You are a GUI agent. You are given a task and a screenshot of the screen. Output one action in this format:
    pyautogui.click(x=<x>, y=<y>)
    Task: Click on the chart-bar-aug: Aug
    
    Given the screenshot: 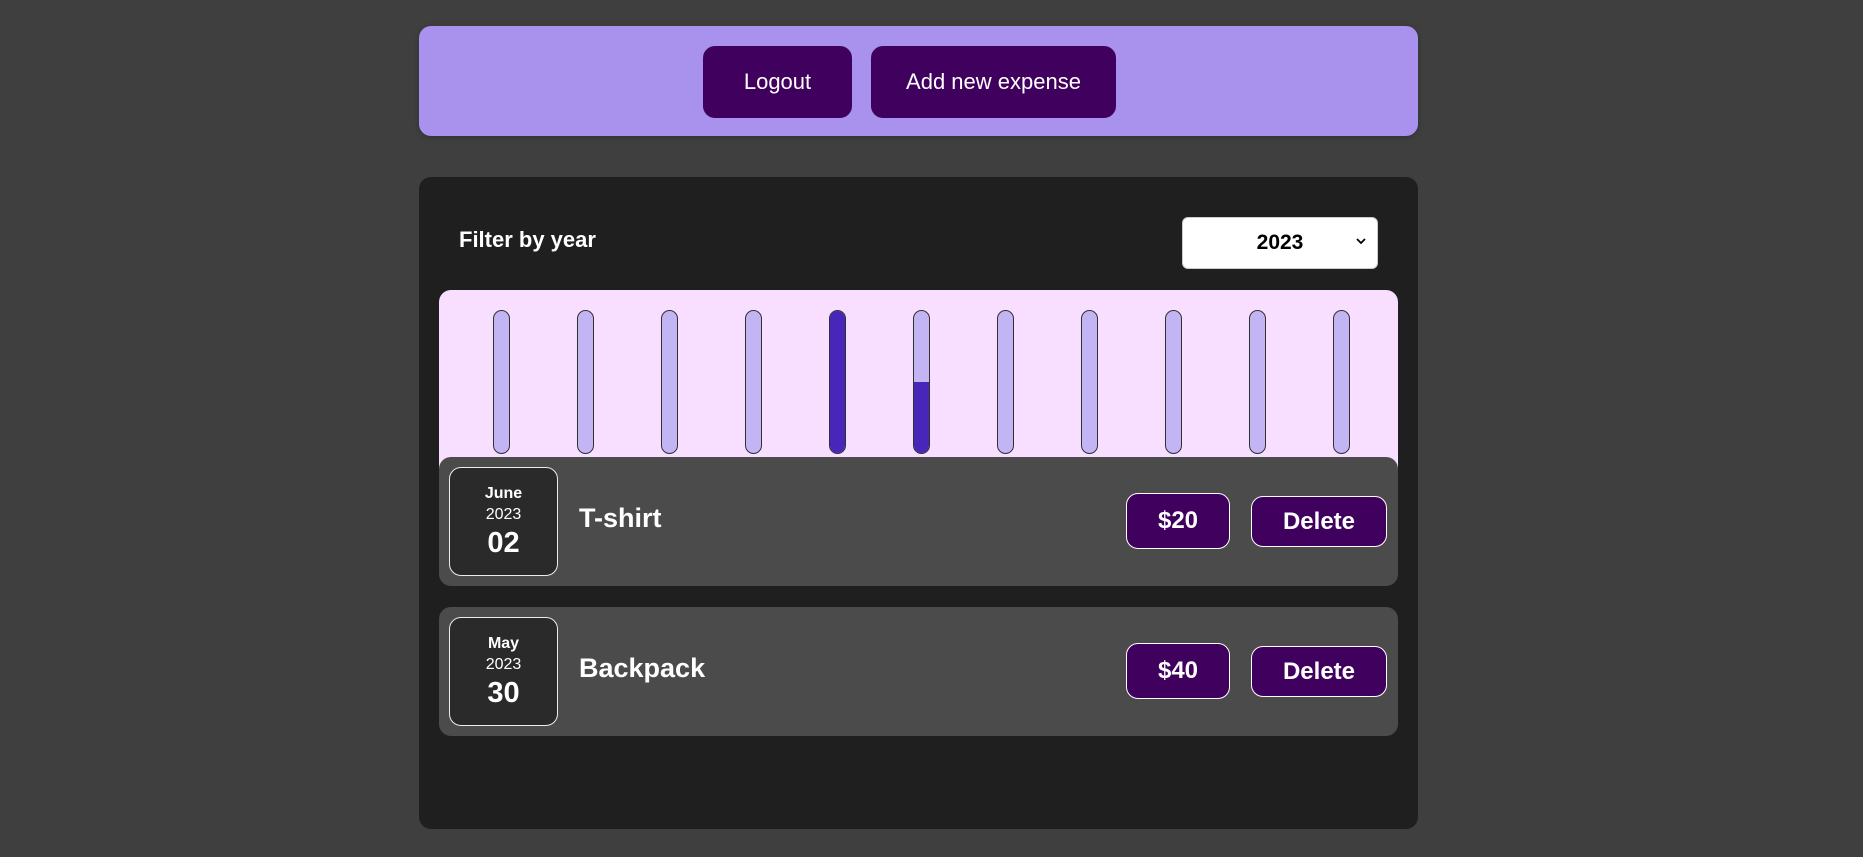 What is the action you would take?
    pyautogui.click(x=1090, y=395)
    